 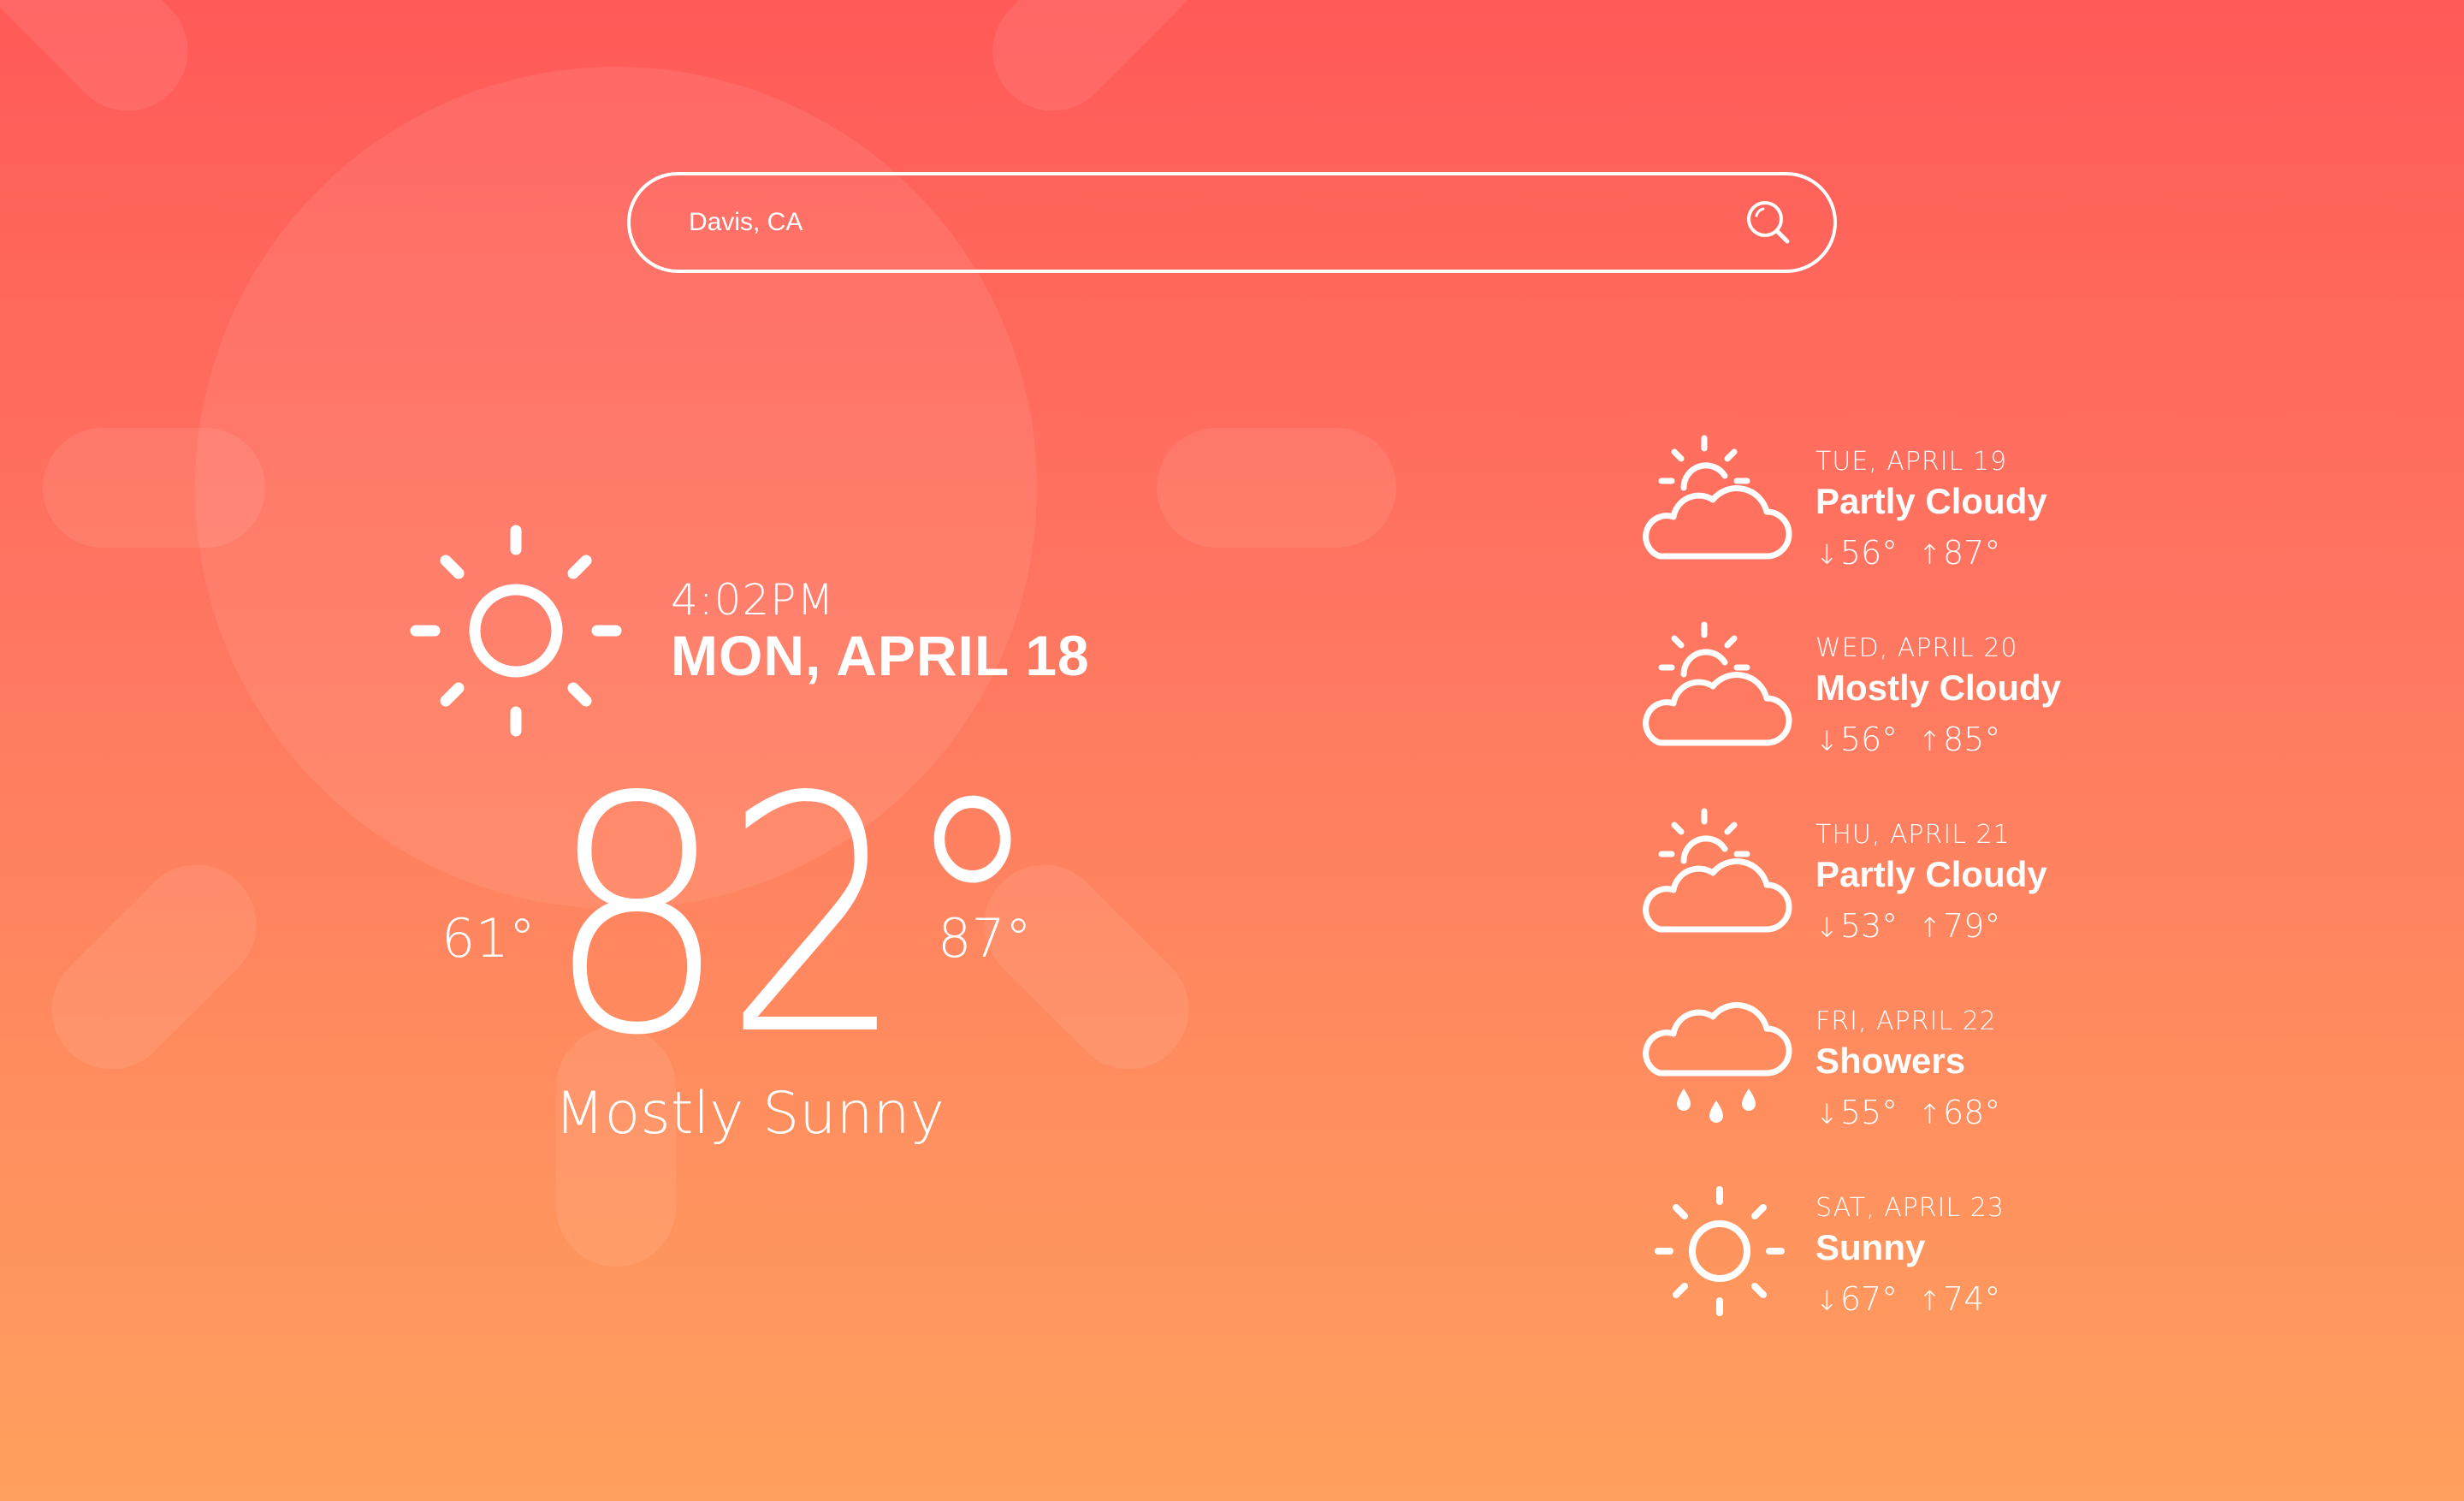 What do you see at coordinates (488, 939) in the screenshot?
I see `current-low-temp: 61°` at bounding box center [488, 939].